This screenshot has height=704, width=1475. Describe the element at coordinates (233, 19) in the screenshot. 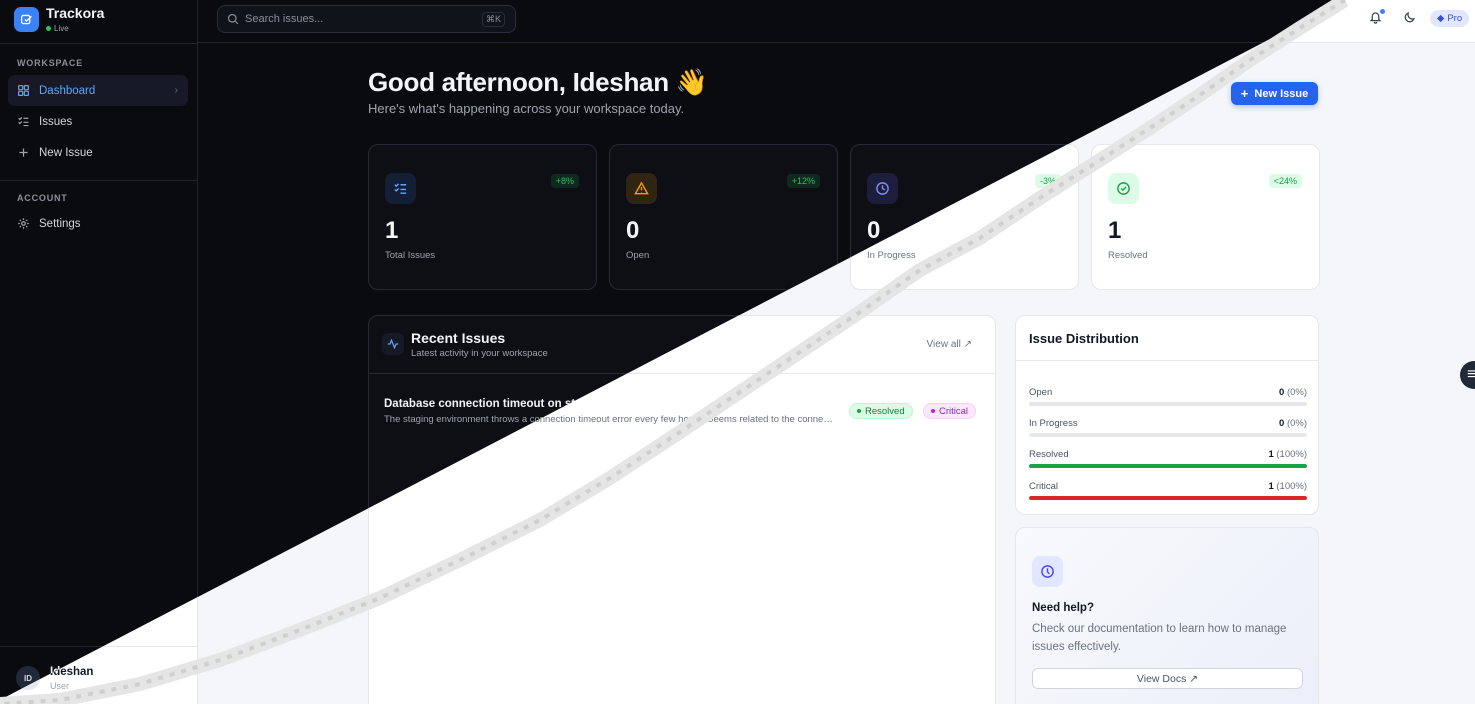

I see `search-icon` at that location.